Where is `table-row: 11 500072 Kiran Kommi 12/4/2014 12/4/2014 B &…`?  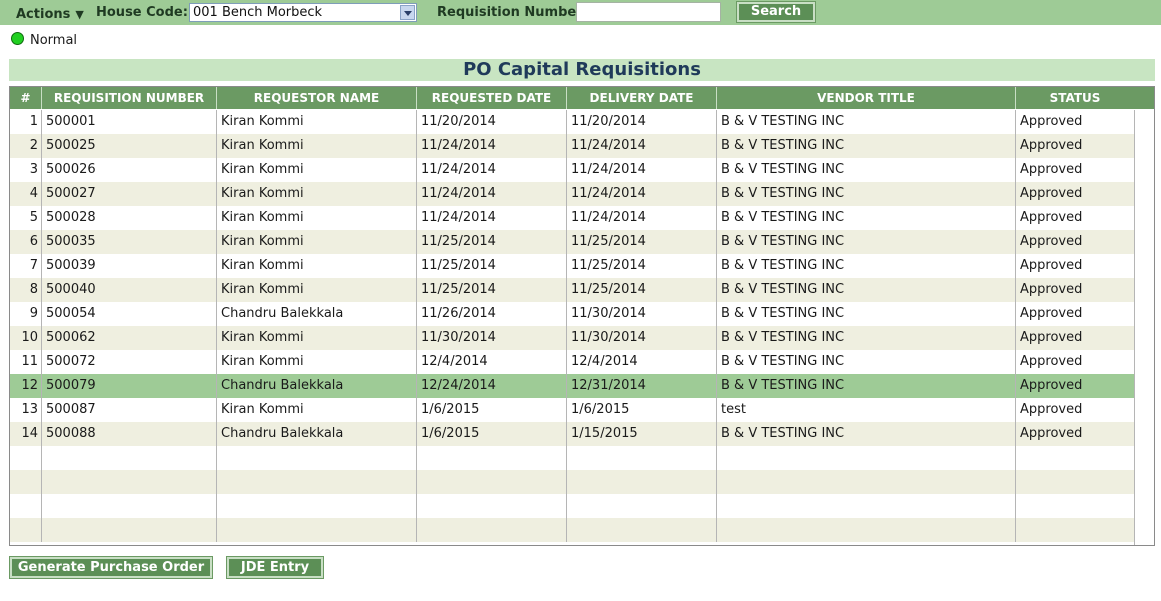
table-row: 11 500072 Kiran Kommi 12/4/2014 12/4/2014 B &… is located at coordinates (572, 362).